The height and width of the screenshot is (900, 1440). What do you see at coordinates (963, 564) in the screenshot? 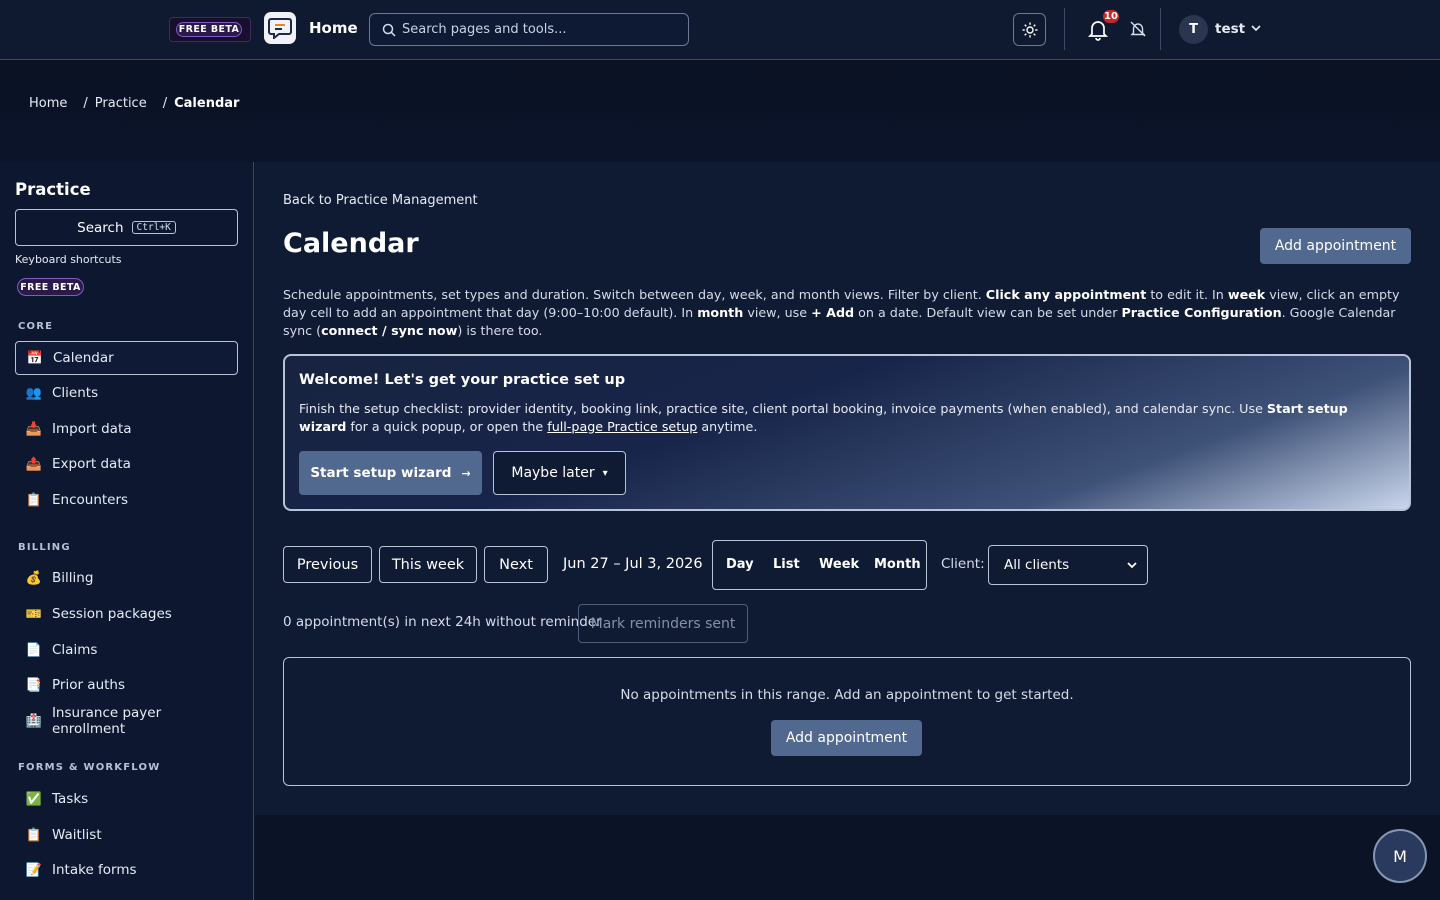
I see `client-filter-label: Client:` at bounding box center [963, 564].